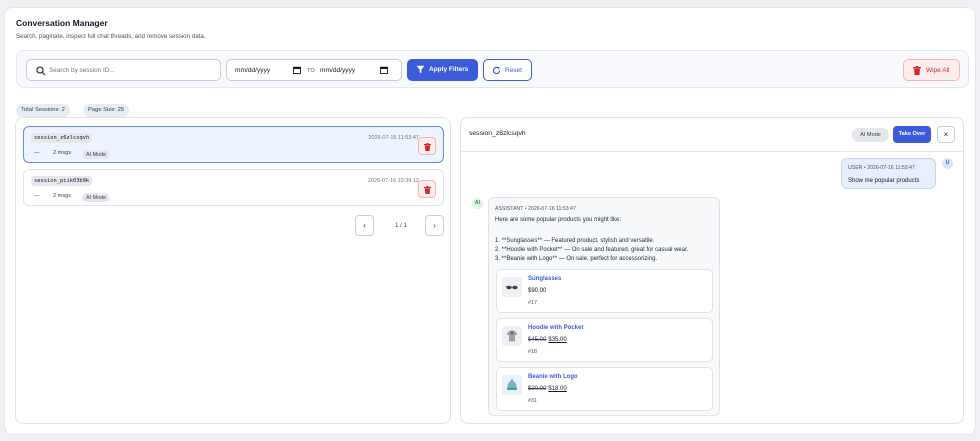  I want to click on search-input, so click(131, 70).